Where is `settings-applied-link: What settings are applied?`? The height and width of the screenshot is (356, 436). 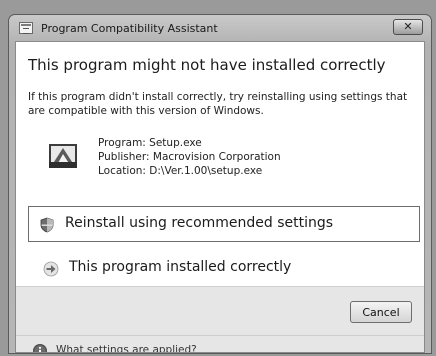
settings-applied-link: What settings are applied? is located at coordinates (126, 348).